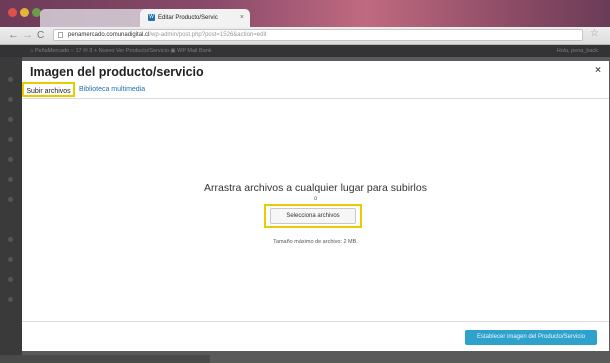 The height and width of the screenshot is (363, 610). Describe the element at coordinates (60, 35) in the screenshot. I see `page-icon` at that location.